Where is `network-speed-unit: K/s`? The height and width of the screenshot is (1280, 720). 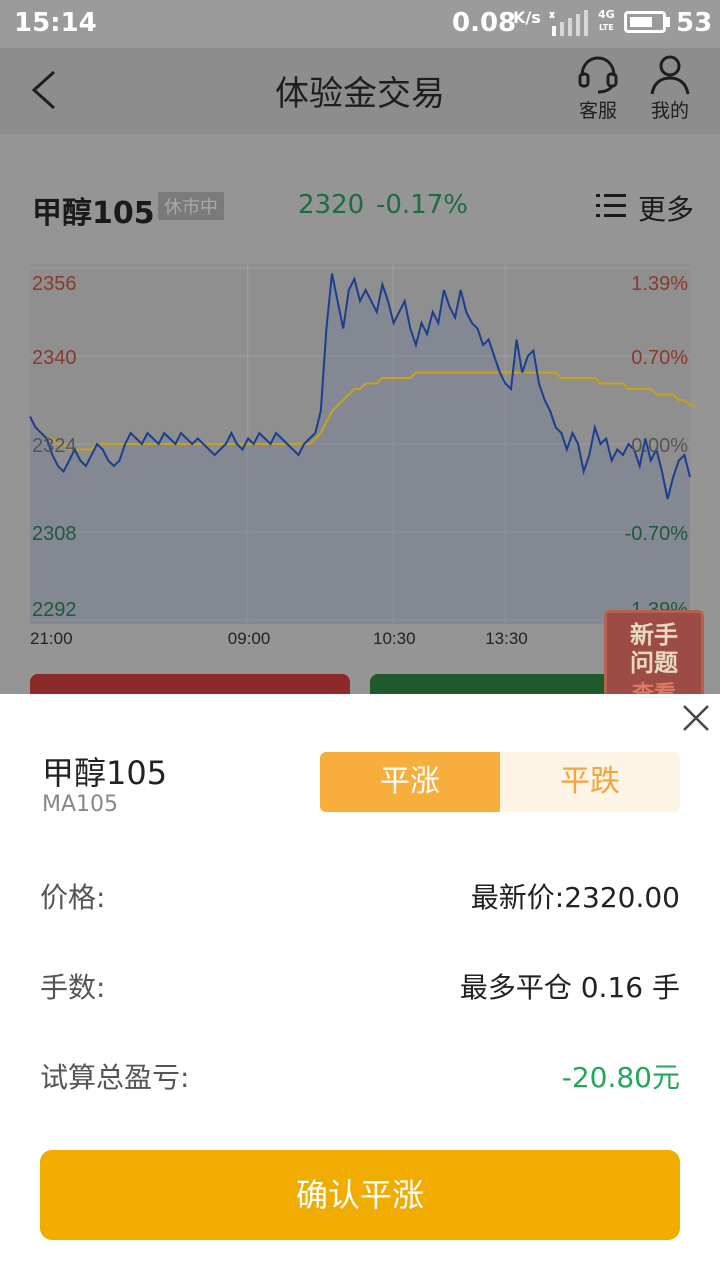
network-speed-unit: K/s is located at coordinates (527, 17).